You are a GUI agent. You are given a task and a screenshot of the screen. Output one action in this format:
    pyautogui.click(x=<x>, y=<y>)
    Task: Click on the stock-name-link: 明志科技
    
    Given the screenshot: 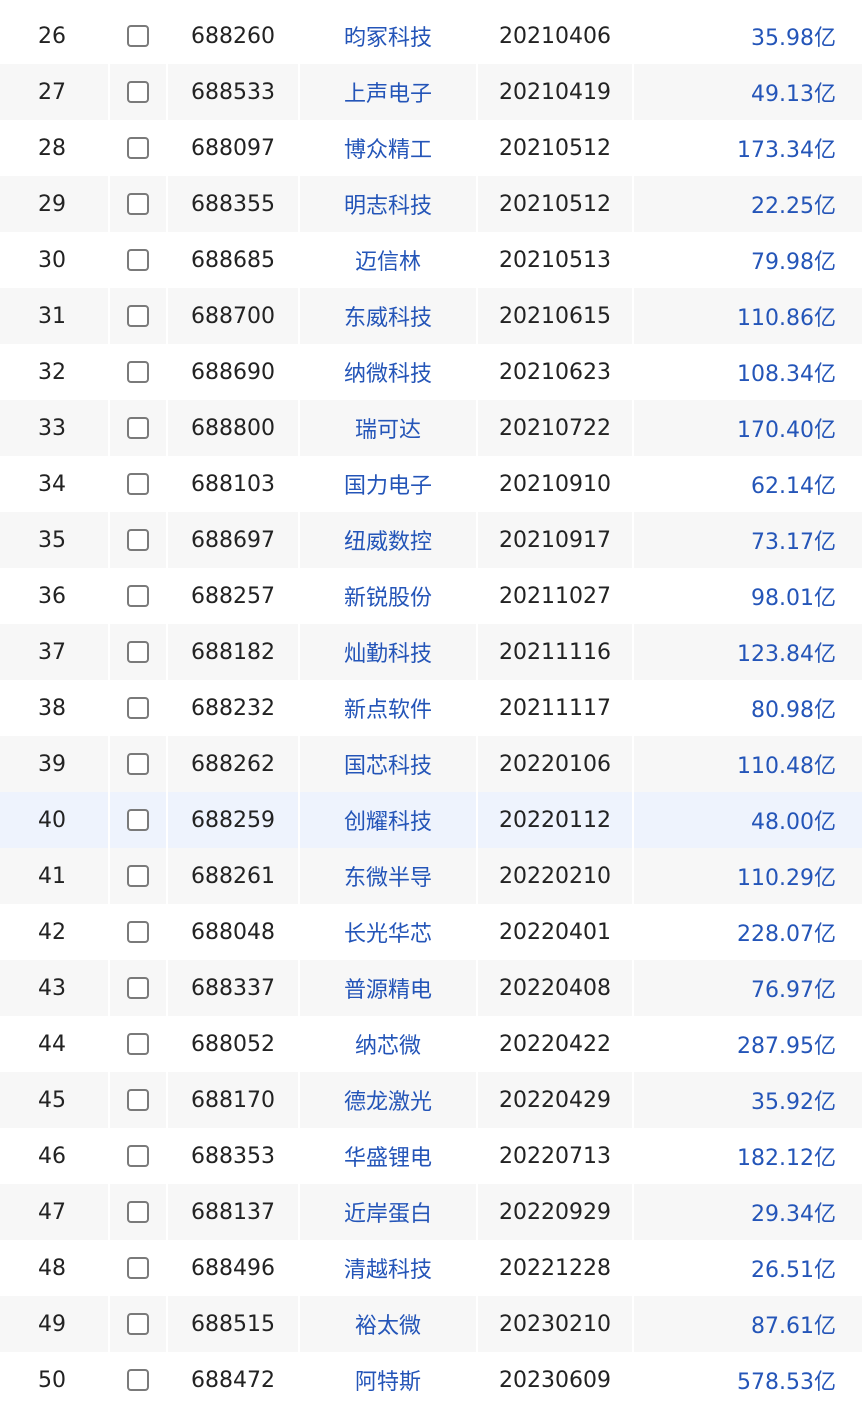 What is the action you would take?
    pyautogui.click(x=389, y=204)
    